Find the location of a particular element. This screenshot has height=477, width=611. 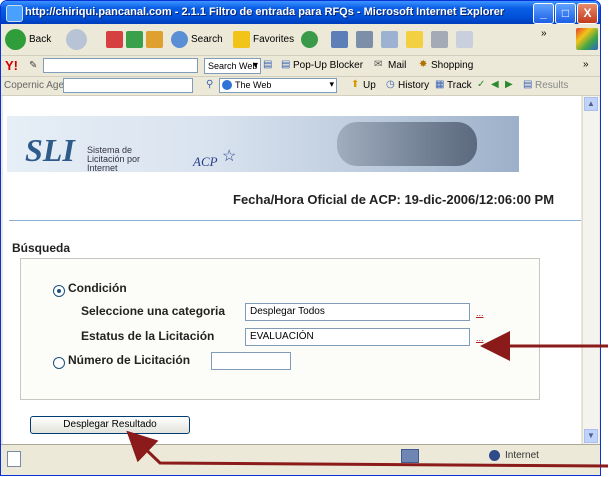

condicion-label: Condición is located at coordinates (97, 288).